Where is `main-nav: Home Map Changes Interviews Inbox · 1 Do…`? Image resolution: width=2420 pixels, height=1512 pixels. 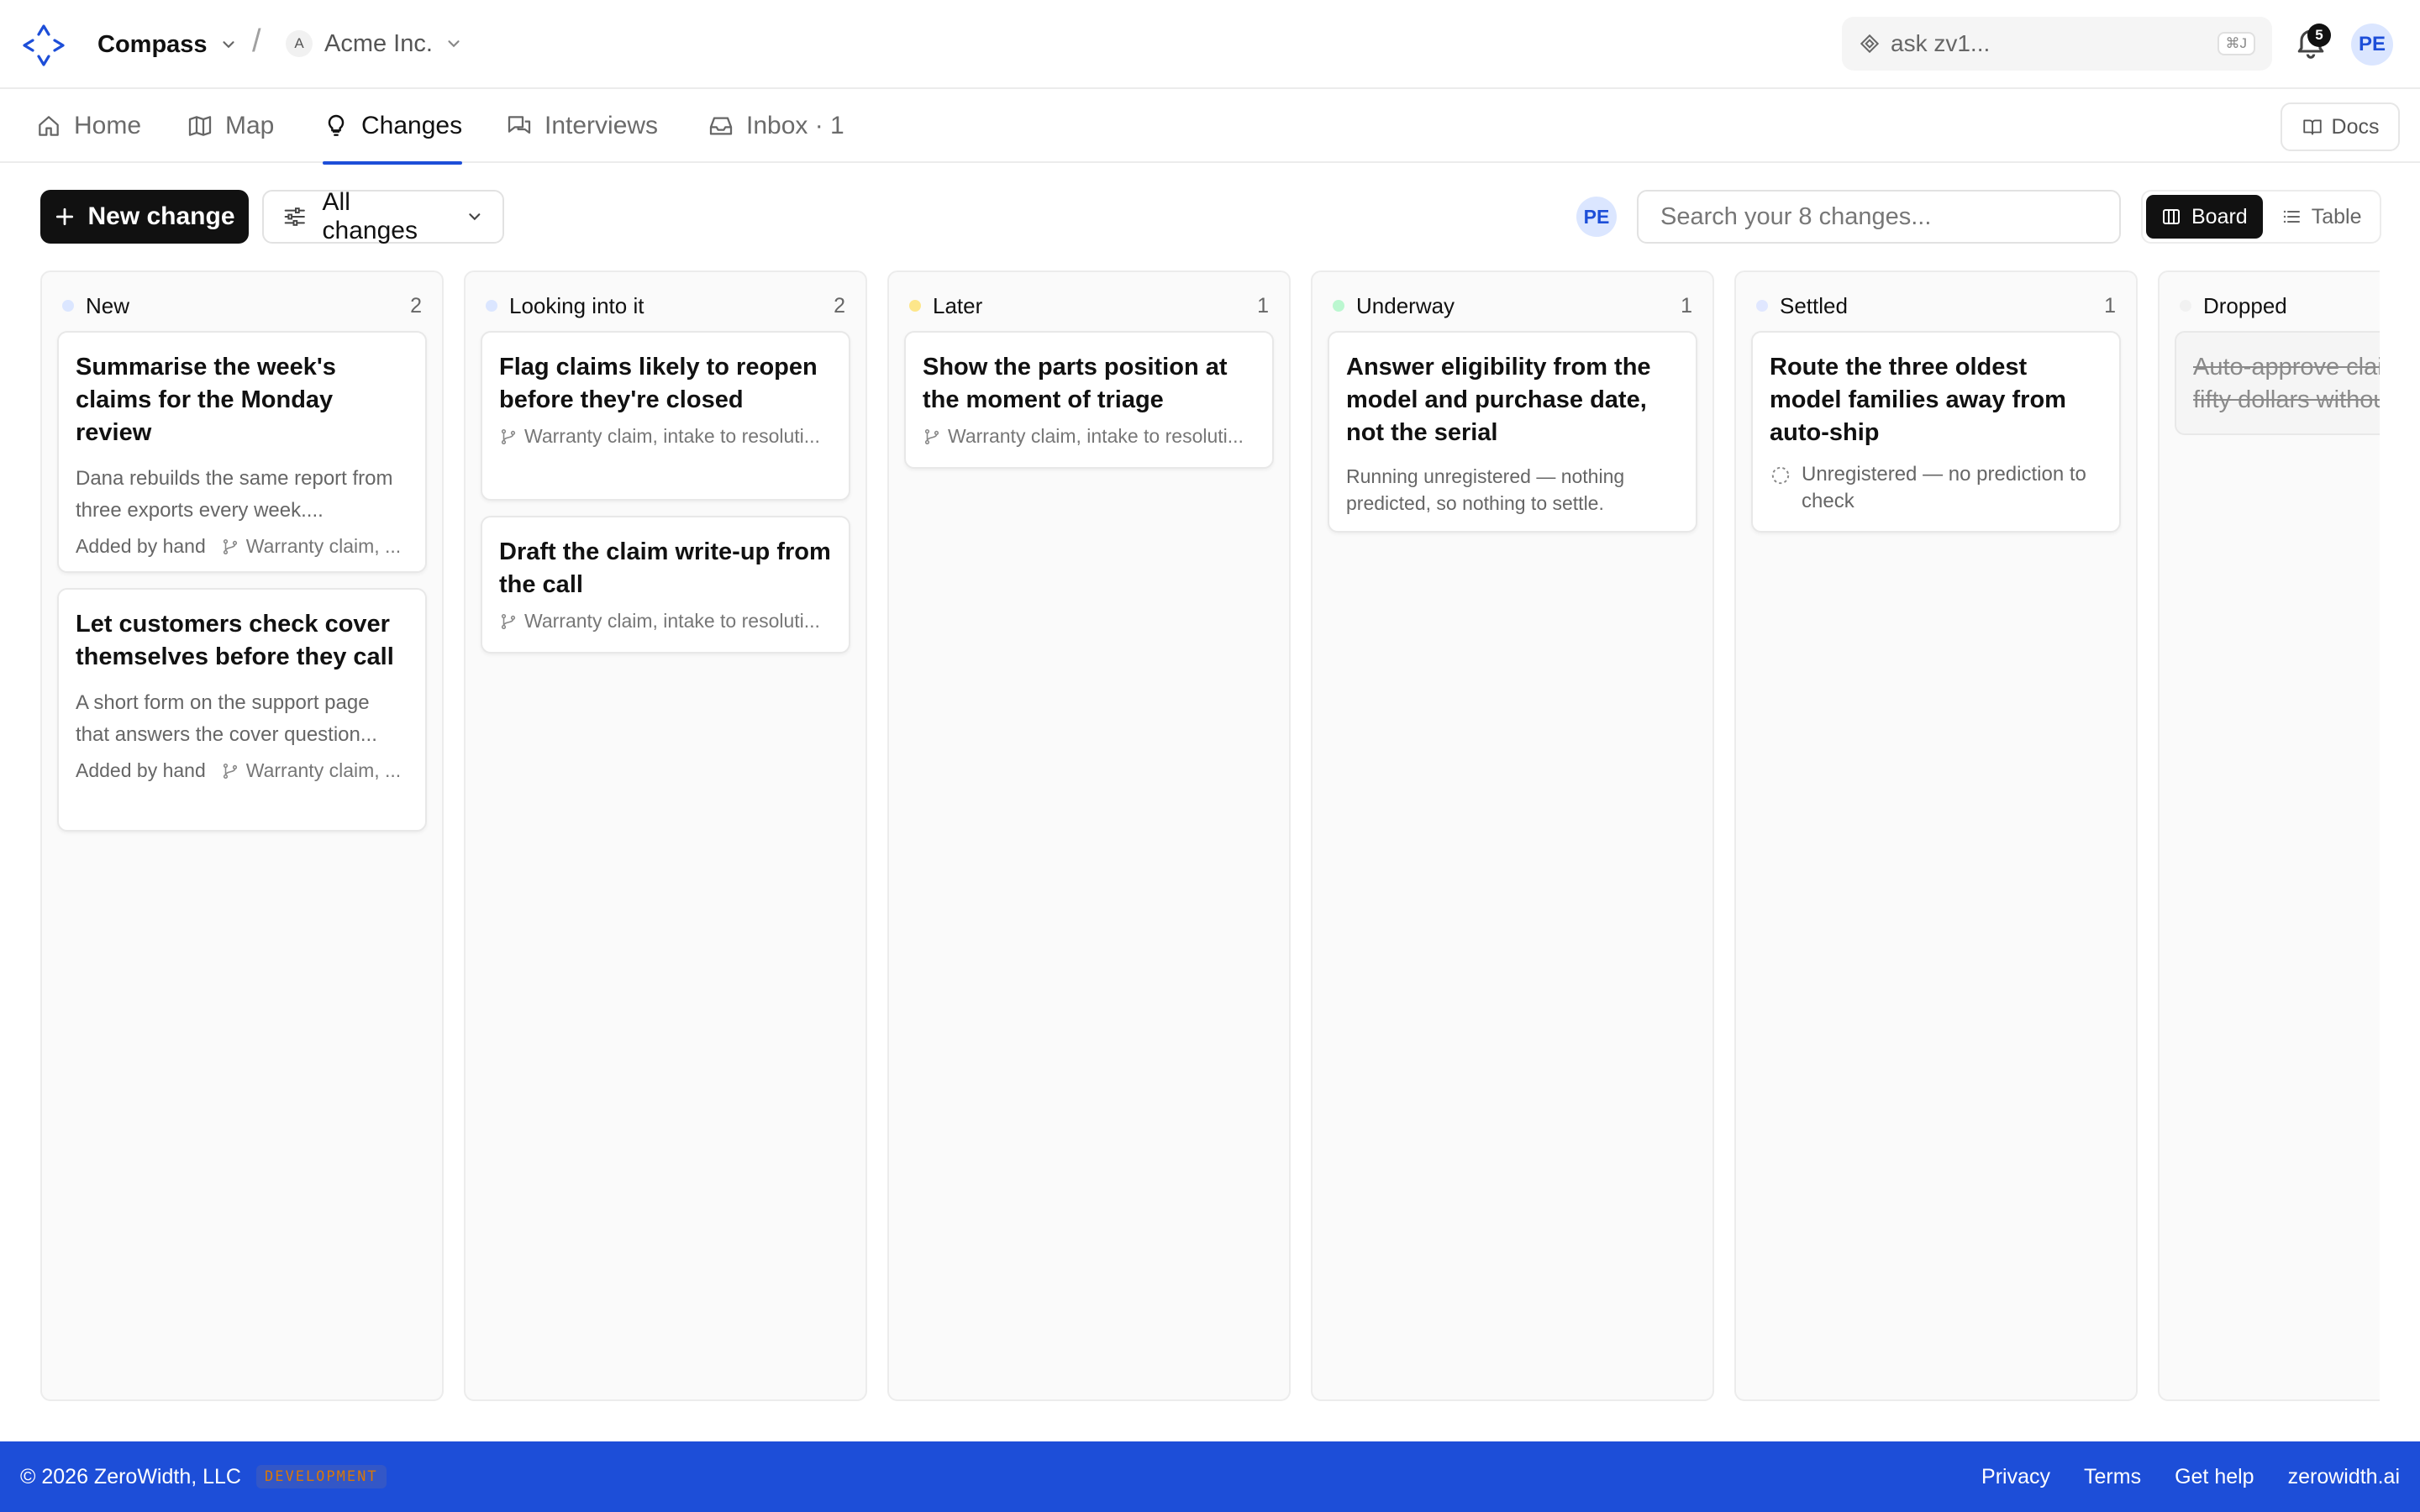 main-nav: Home Map Changes Interviews Inbox · 1 Do… is located at coordinates (1210, 127).